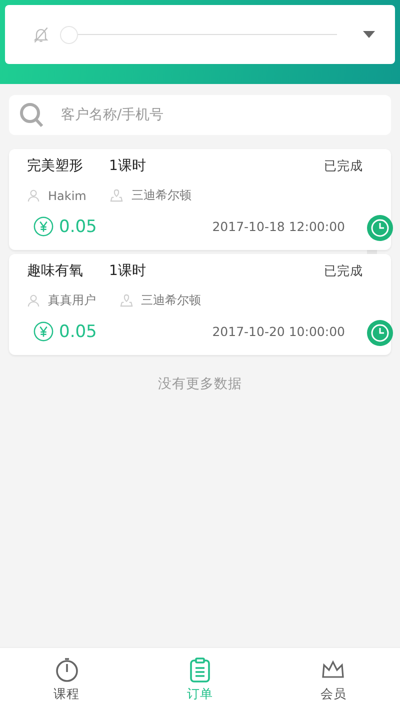 The height and width of the screenshot is (711, 400). I want to click on order-time: 2017-10-18 12:00:00, so click(278, 226).